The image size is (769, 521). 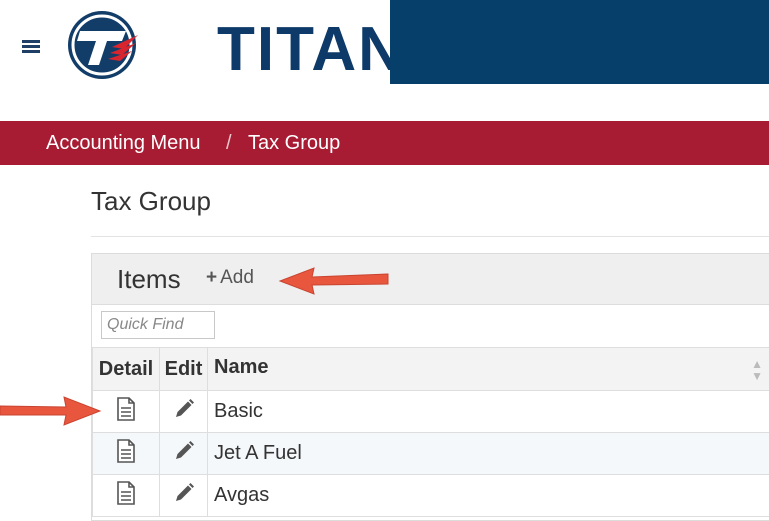 What do you see at coordinates (757, 370) in the screenshot?
I see `sort-icon: ▲▼` at bounding box center [757, 370].